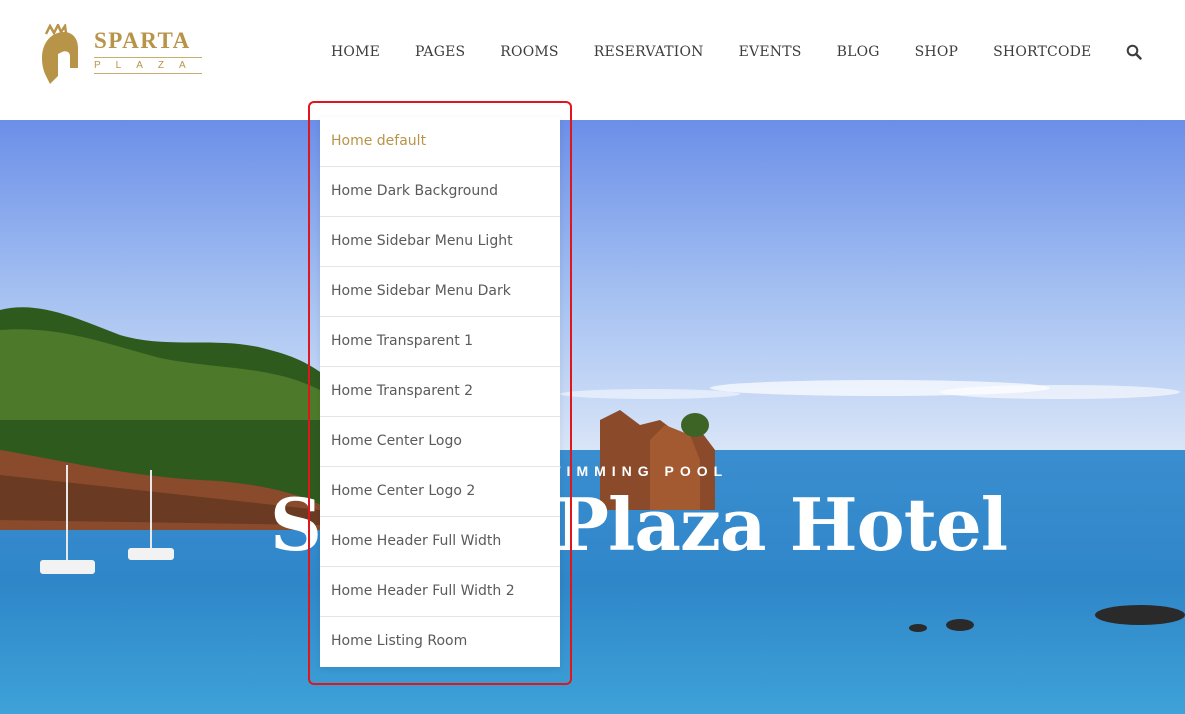 This screenshot has width=1185, height=714. What do you see at coordinates (440, 342) in the screenshot?
I see `submenu-item-home-transparent-1: Home Transparent 1` at bounding box center [440, 342].